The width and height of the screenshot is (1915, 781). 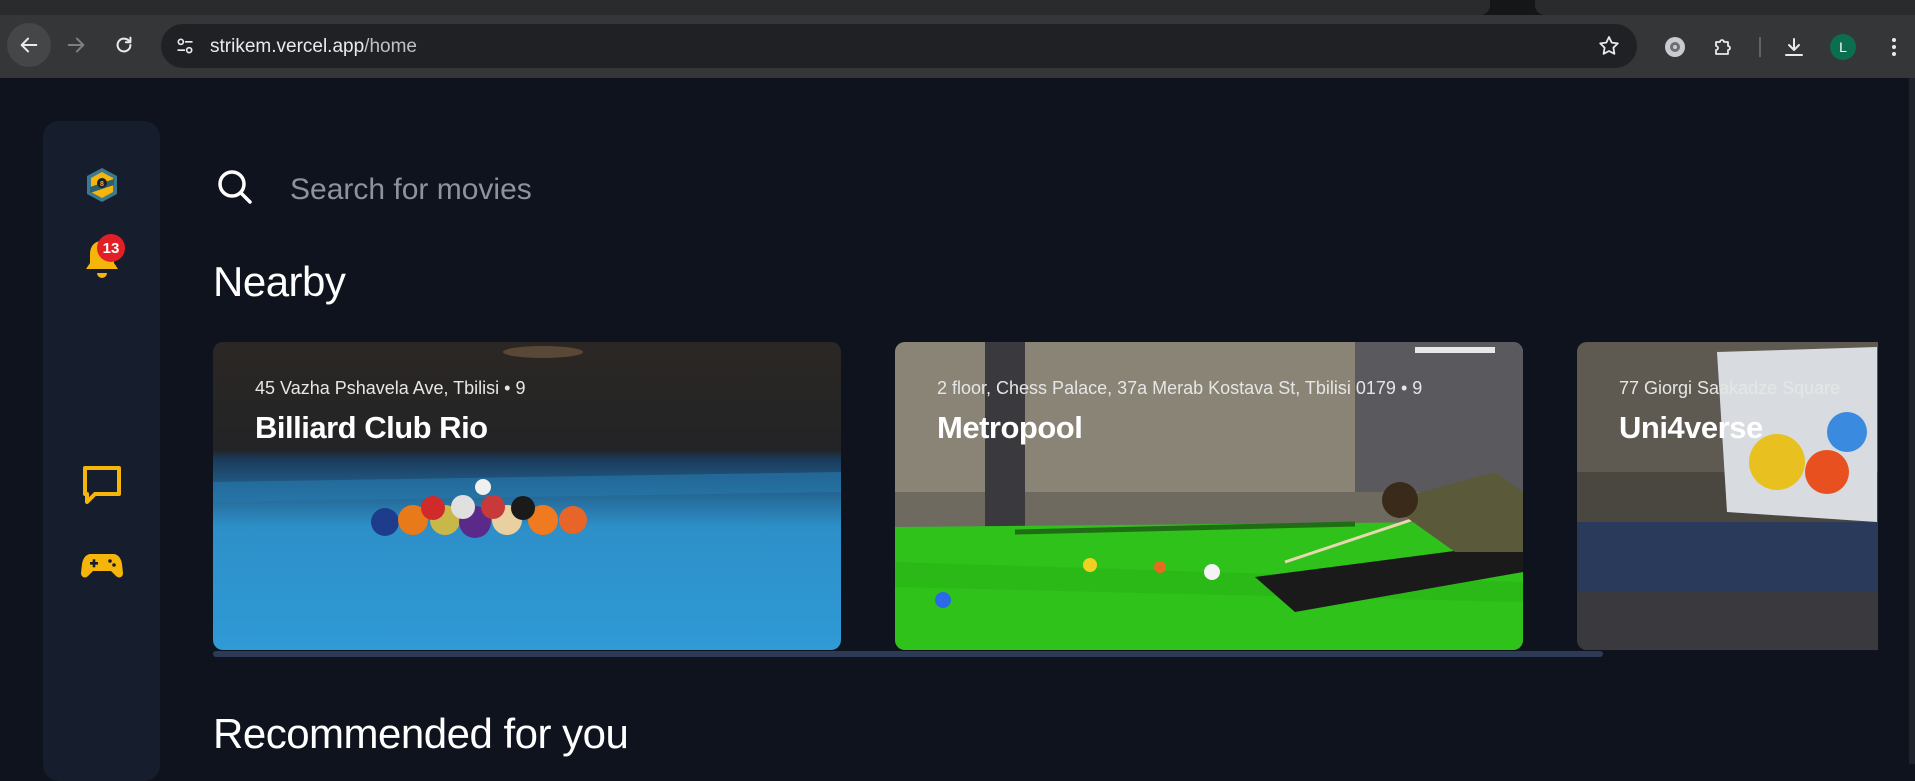 I want to click on logo-icon: 8, so click(x=102, y=185).